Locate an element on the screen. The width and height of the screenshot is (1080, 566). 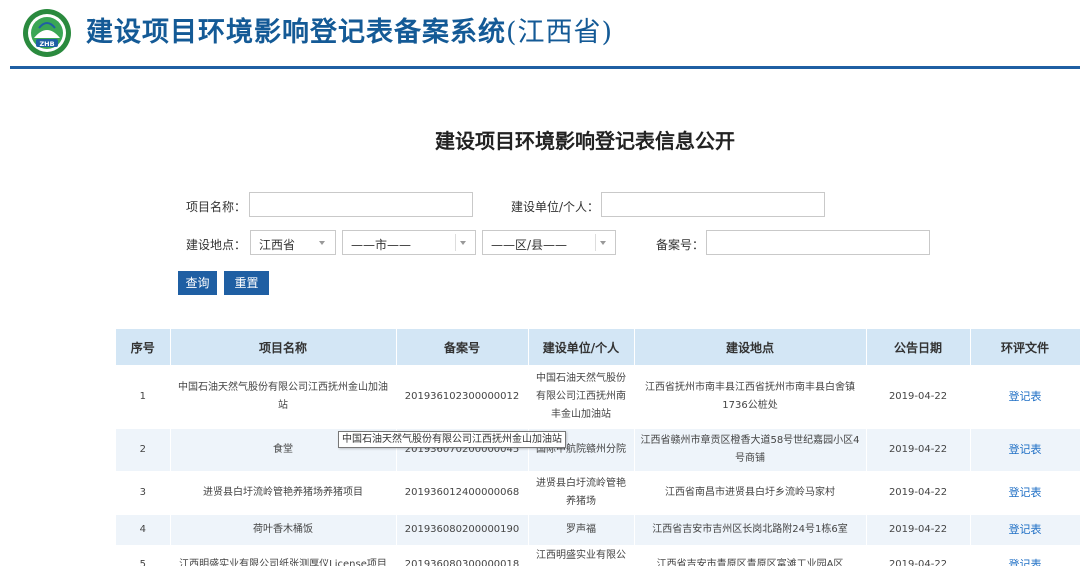
location-cell: 江西省南昌市进贤县白圩乡流岭马家村 is located at coordinates (750, 493).